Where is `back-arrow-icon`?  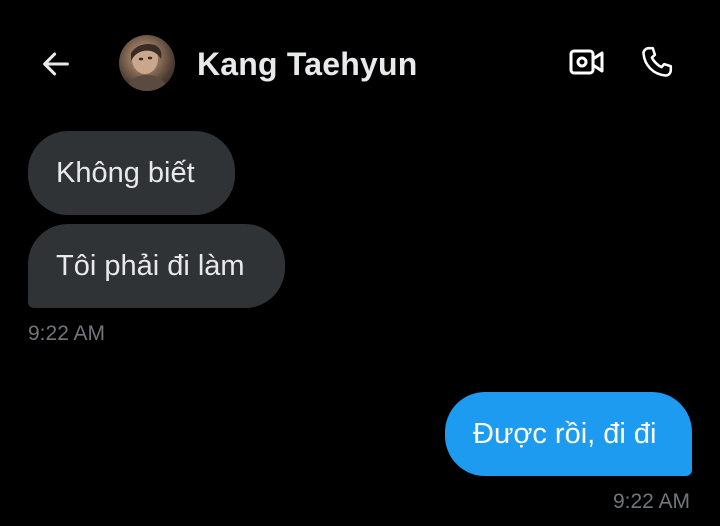
back-arrow-icon is located at coordinates (56, 64).